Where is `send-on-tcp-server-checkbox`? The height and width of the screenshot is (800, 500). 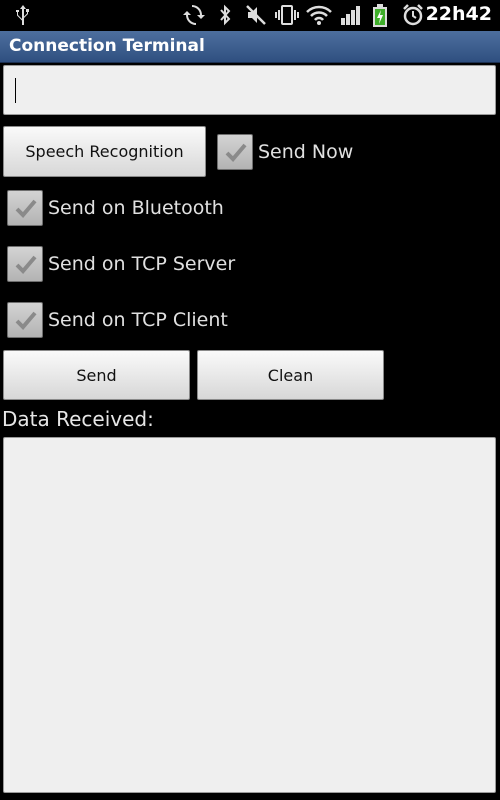 send-on-tcp-server-checkbox is located at coordinates (25, 264).